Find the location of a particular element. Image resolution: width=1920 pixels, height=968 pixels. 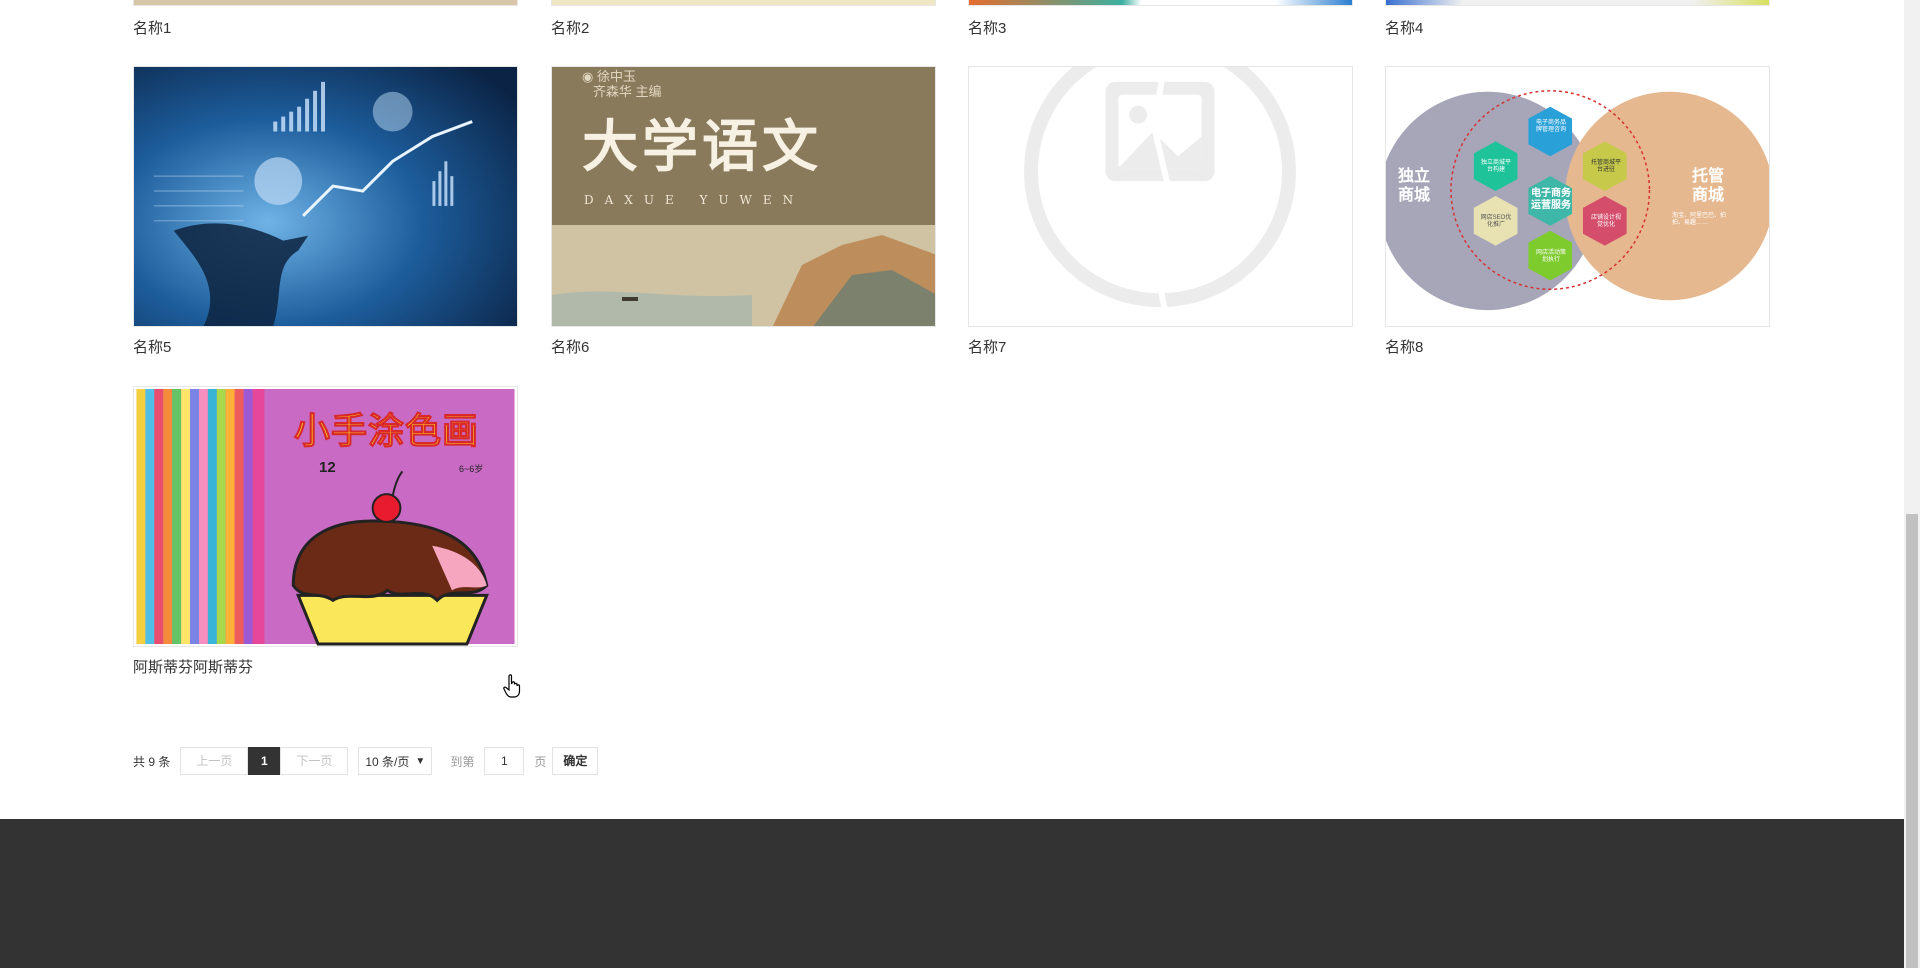

diagram-center-label: 电子商务运营服务 is located at coordinates (1551, 199).